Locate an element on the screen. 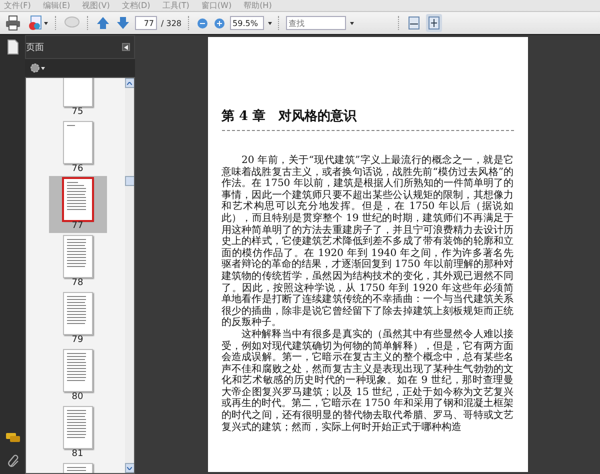 This screenshot has height=474, width=600. scrollbar-thumb is located at coordinates (129, 181).